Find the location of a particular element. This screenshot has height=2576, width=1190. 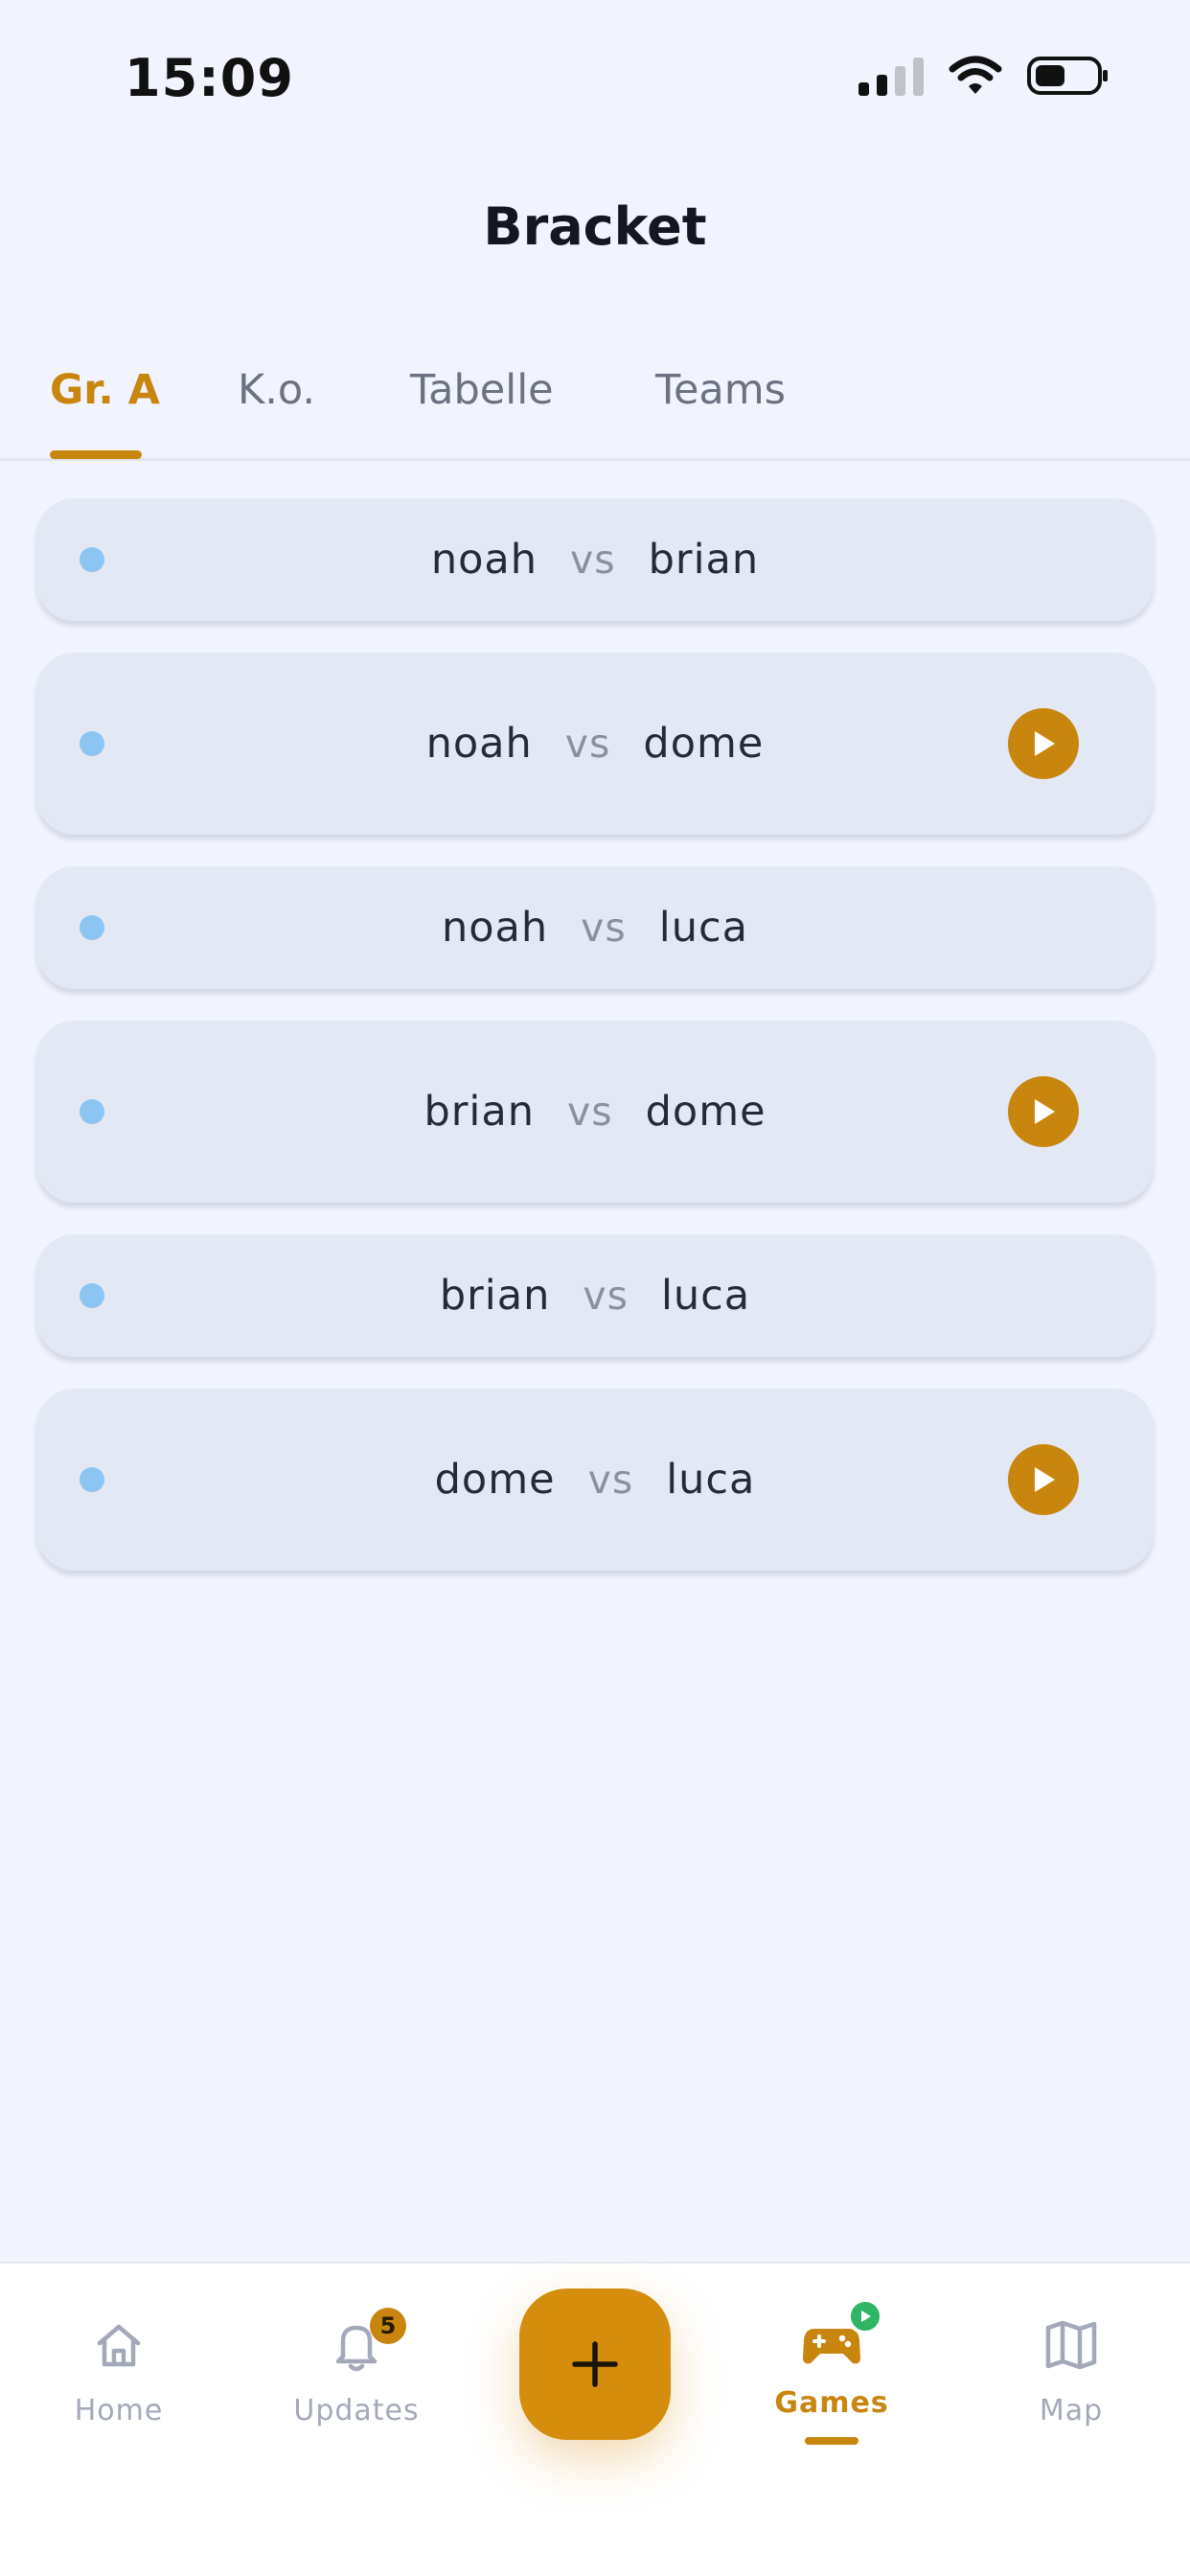

nav-map: Map is located at coordinates (1071, 2369).